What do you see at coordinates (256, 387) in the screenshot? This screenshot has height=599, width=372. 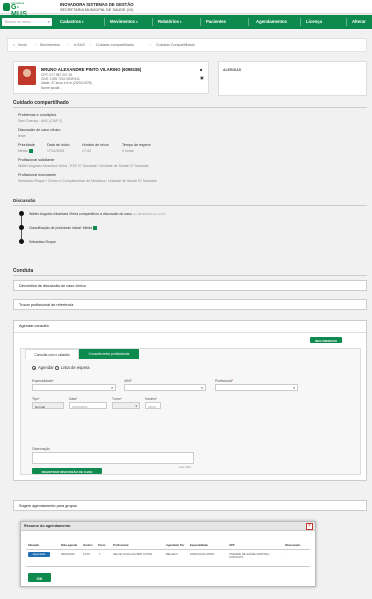 I see `profissional-input` at bounding box center [256, 387].